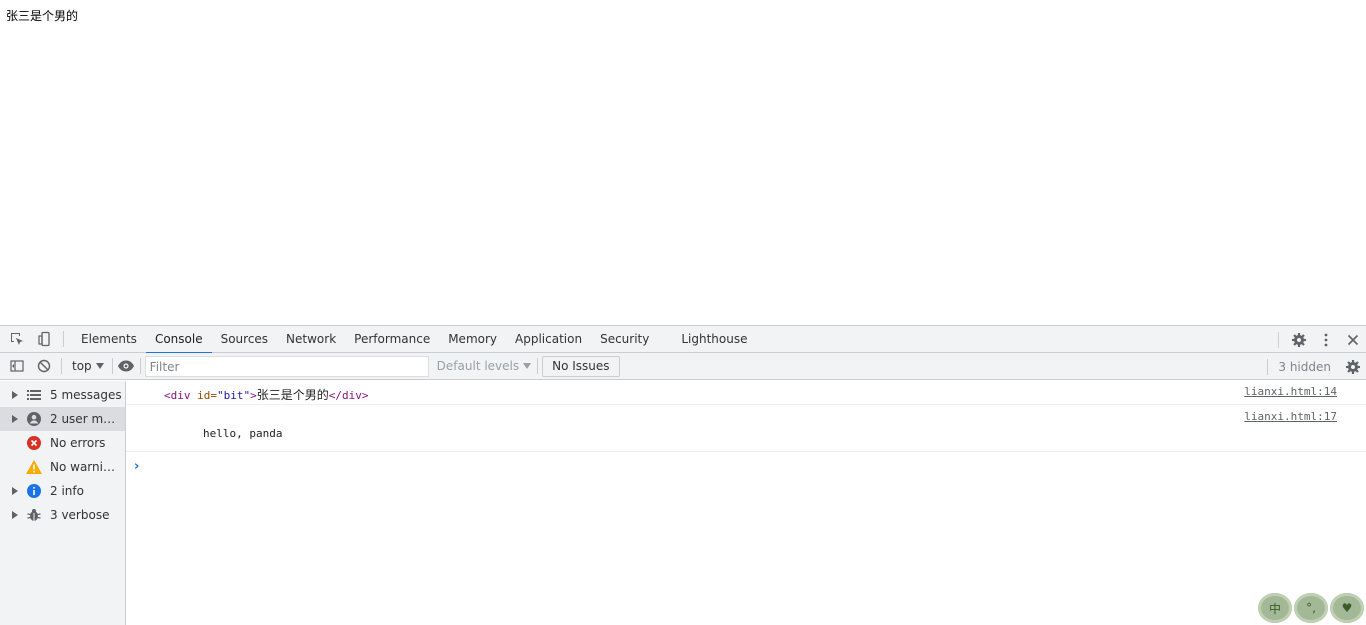 This screenshot has width=1366, height=625. I want to click on tab-security: Security, so click(624, 339).